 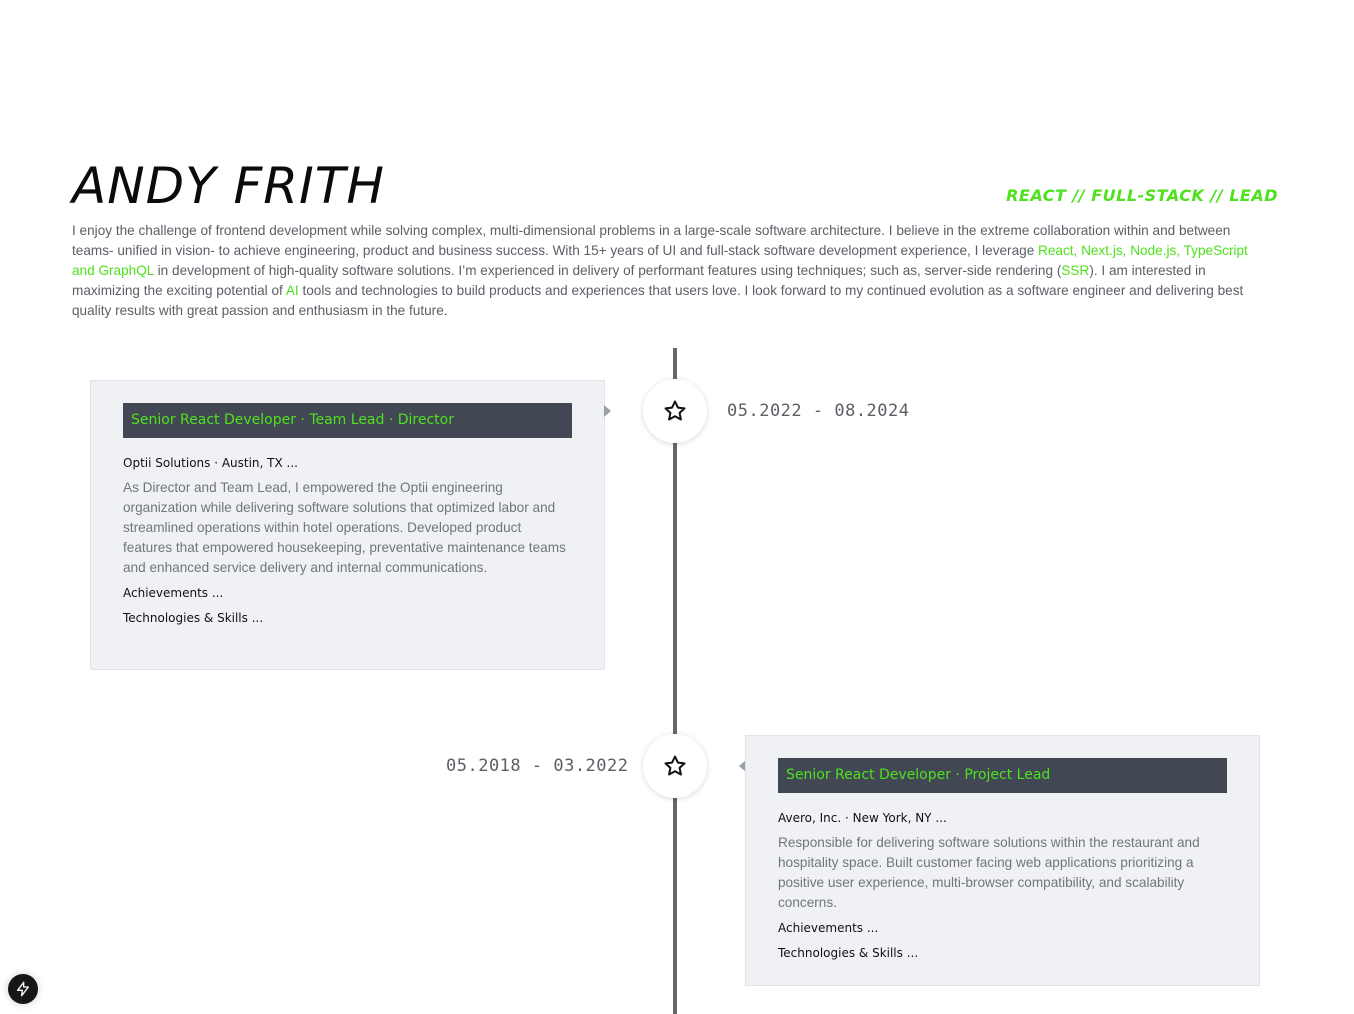 I want to click on page-title: ANDY FRITH, so click(x=228, y=186).